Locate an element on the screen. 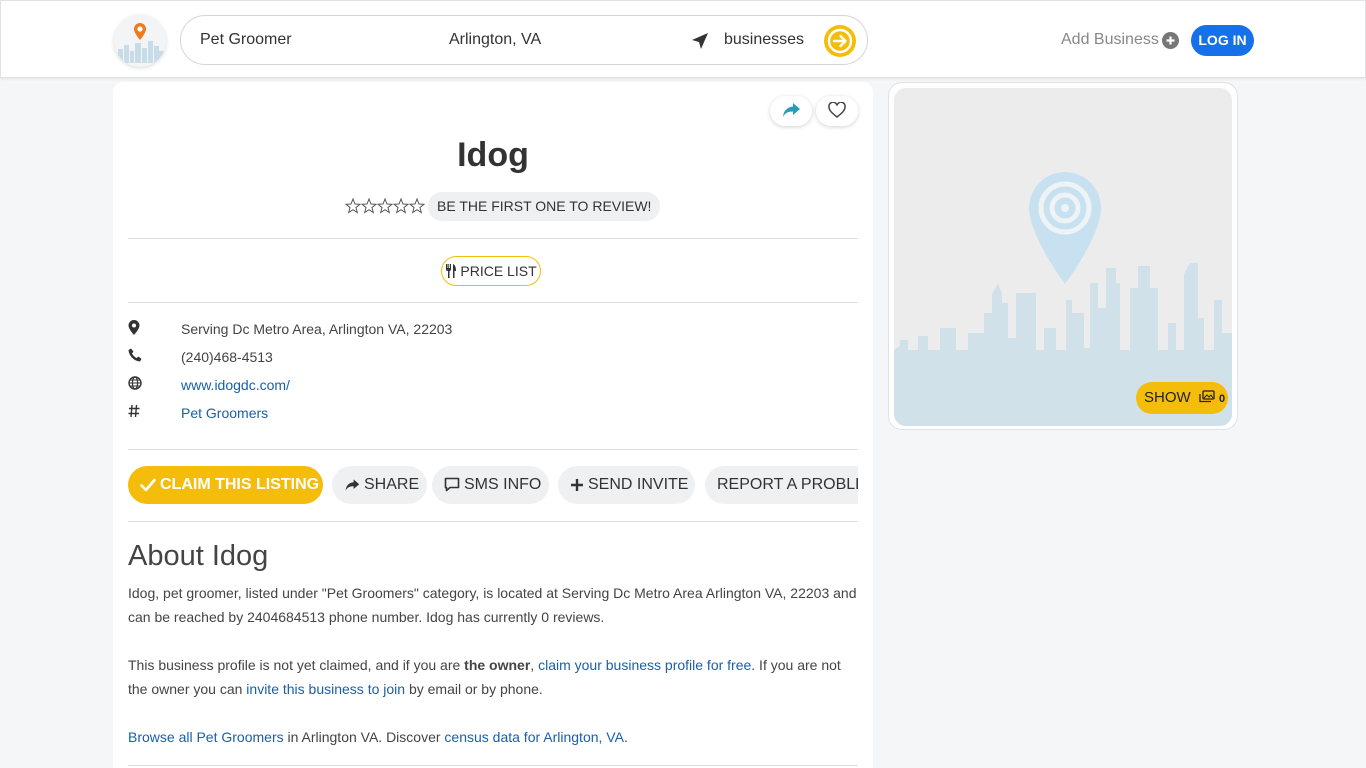 The image size is (1366, 768). owner-text: the owner is located at coordinates (497, 665).